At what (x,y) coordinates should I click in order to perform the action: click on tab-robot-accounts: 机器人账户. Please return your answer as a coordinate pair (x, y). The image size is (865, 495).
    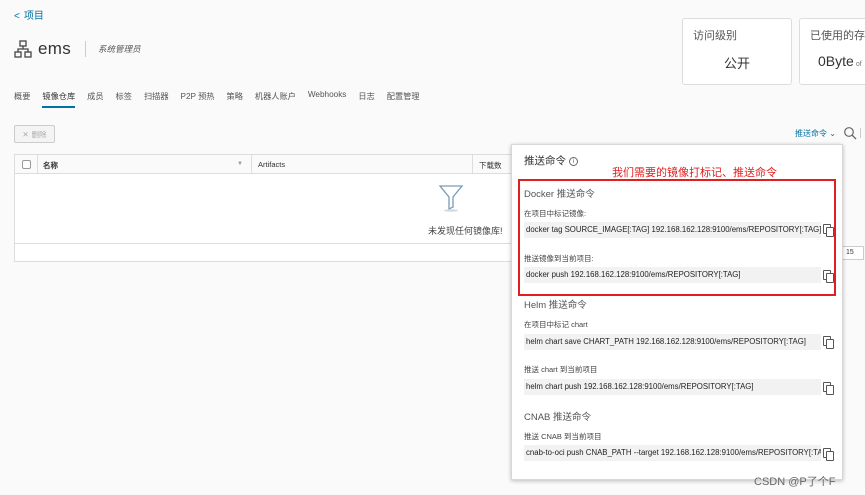
    Looking at the image, I should click on (275, 99).